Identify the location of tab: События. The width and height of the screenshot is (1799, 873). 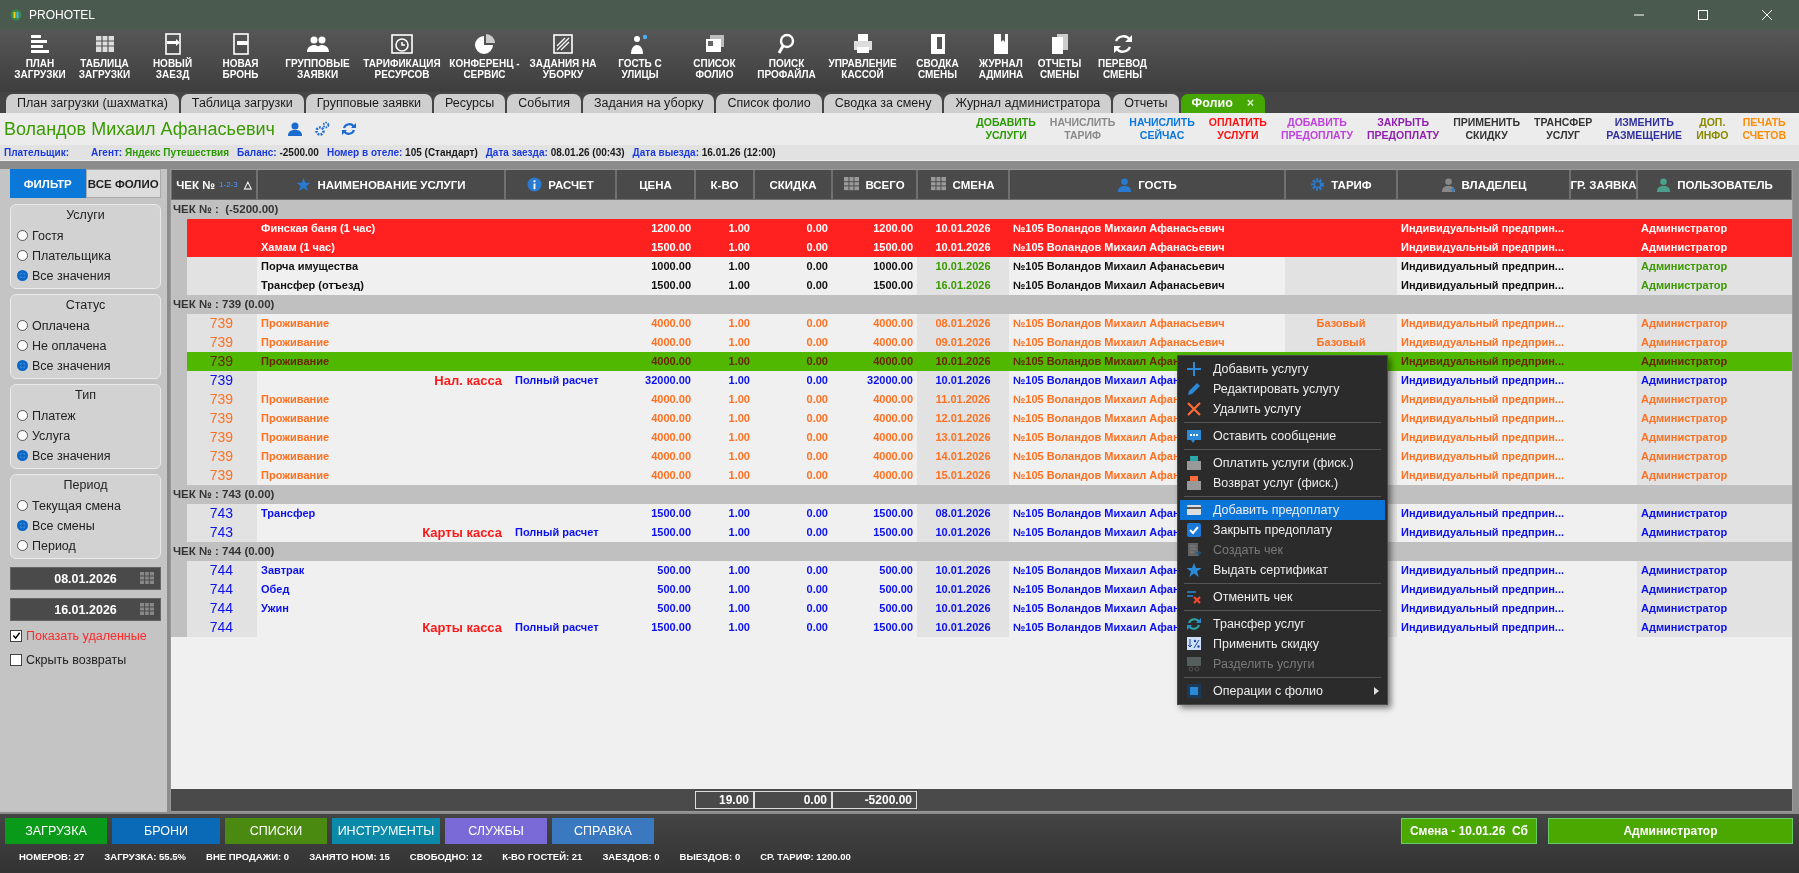
(544, 103).